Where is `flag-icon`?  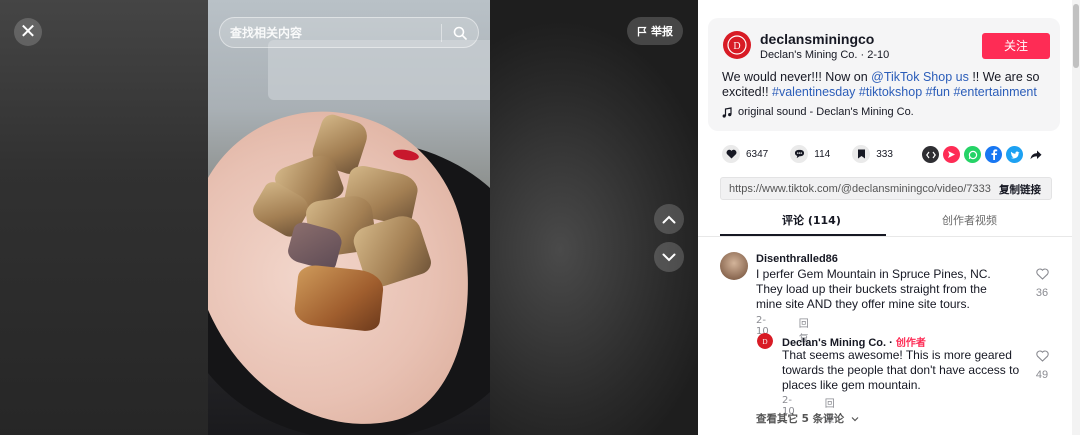 flag-icon is located at coordinates (642, 31).